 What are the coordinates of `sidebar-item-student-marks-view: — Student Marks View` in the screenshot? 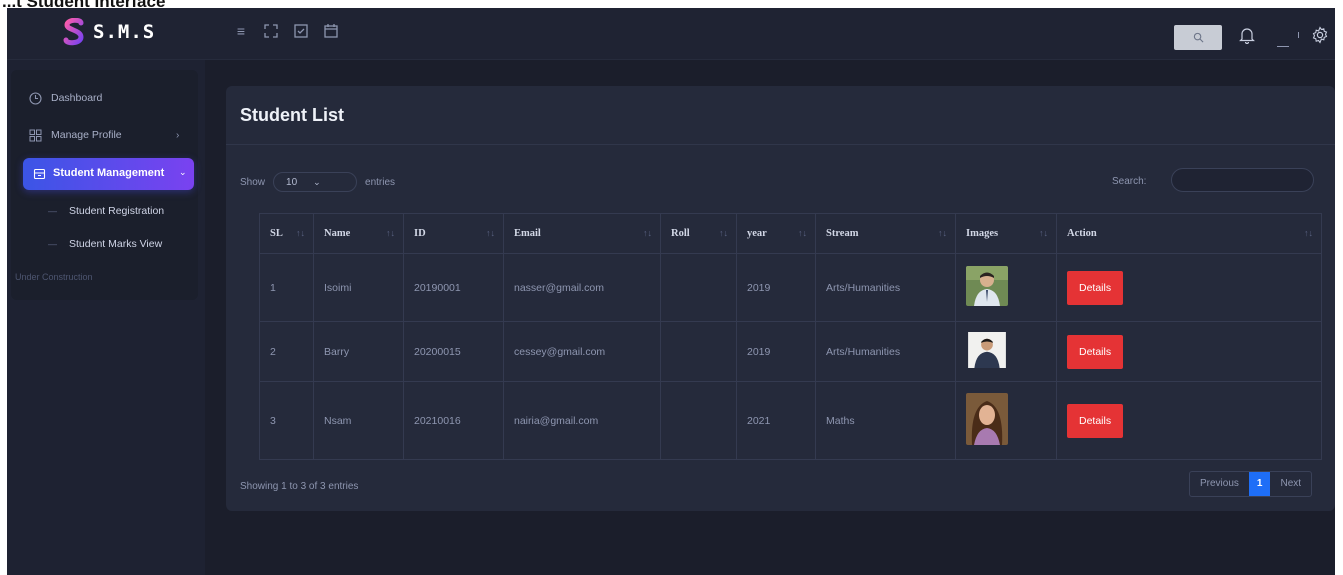 It's located at (104, 244).